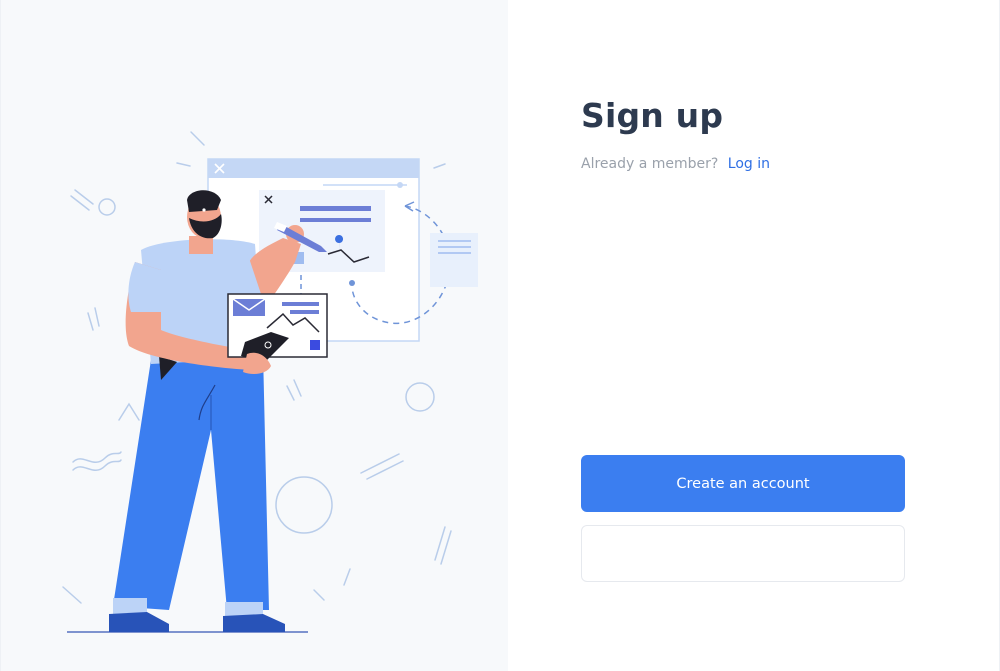 Image resolution: width=1000 pixels, height=671 pixels. Describe the element at coordinates (743, 553) in the screenshot. I see `secondary-signup-button` at that location.